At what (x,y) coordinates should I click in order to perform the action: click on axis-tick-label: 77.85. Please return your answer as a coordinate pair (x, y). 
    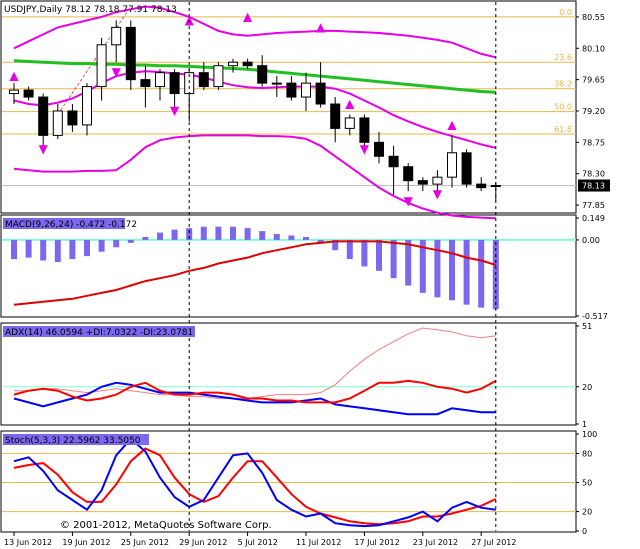
    Looking at the image, I should click on (593, 205).